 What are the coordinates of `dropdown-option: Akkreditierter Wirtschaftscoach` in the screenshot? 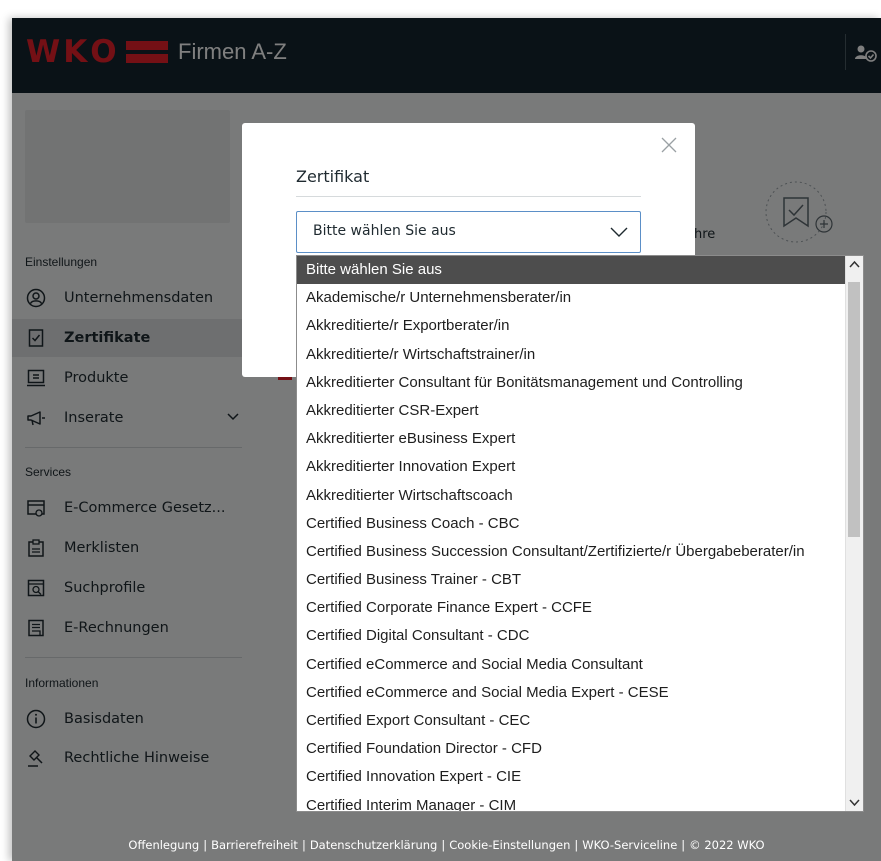 It's located at (580, 496).